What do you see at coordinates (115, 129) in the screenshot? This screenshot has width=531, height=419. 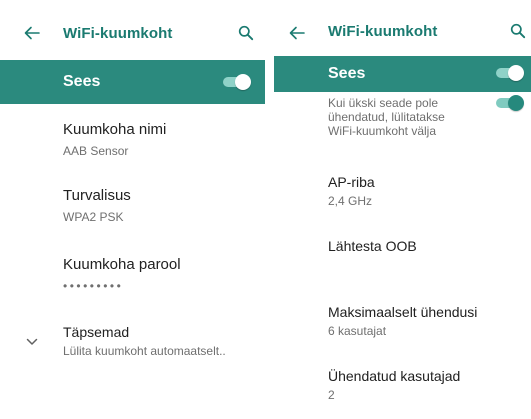 I see `item-title: Kuumkoha nimi` at bounding box center [115, 129].